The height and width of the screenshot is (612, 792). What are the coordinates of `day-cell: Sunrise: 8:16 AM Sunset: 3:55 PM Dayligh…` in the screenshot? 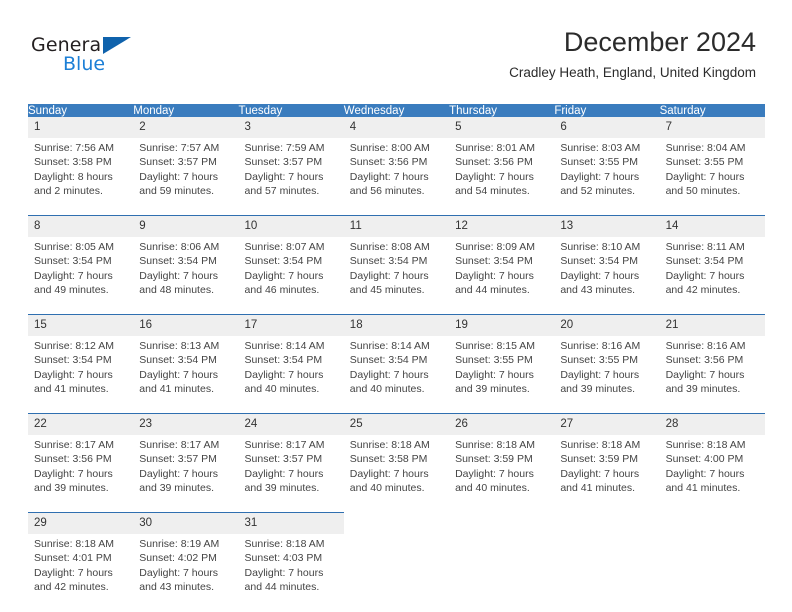 It's located at (607, 375).